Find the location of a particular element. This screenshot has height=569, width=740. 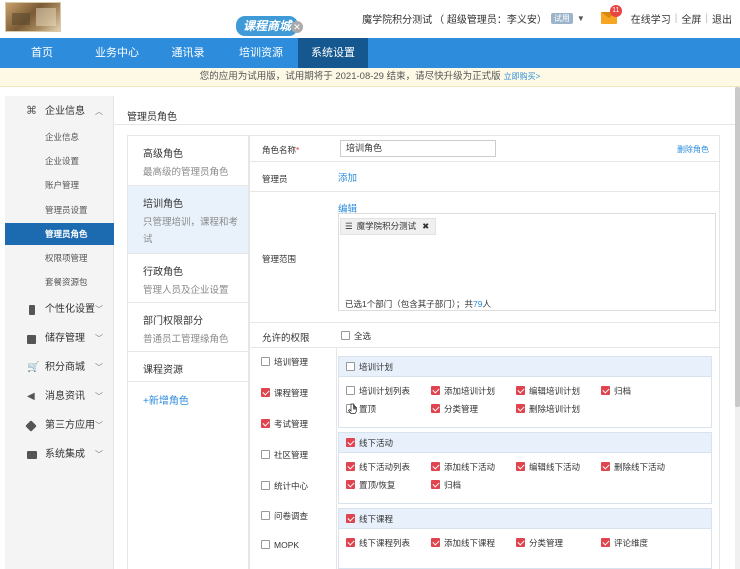

delete-role-link: 删除角色 is located at coordinates (693, 149).